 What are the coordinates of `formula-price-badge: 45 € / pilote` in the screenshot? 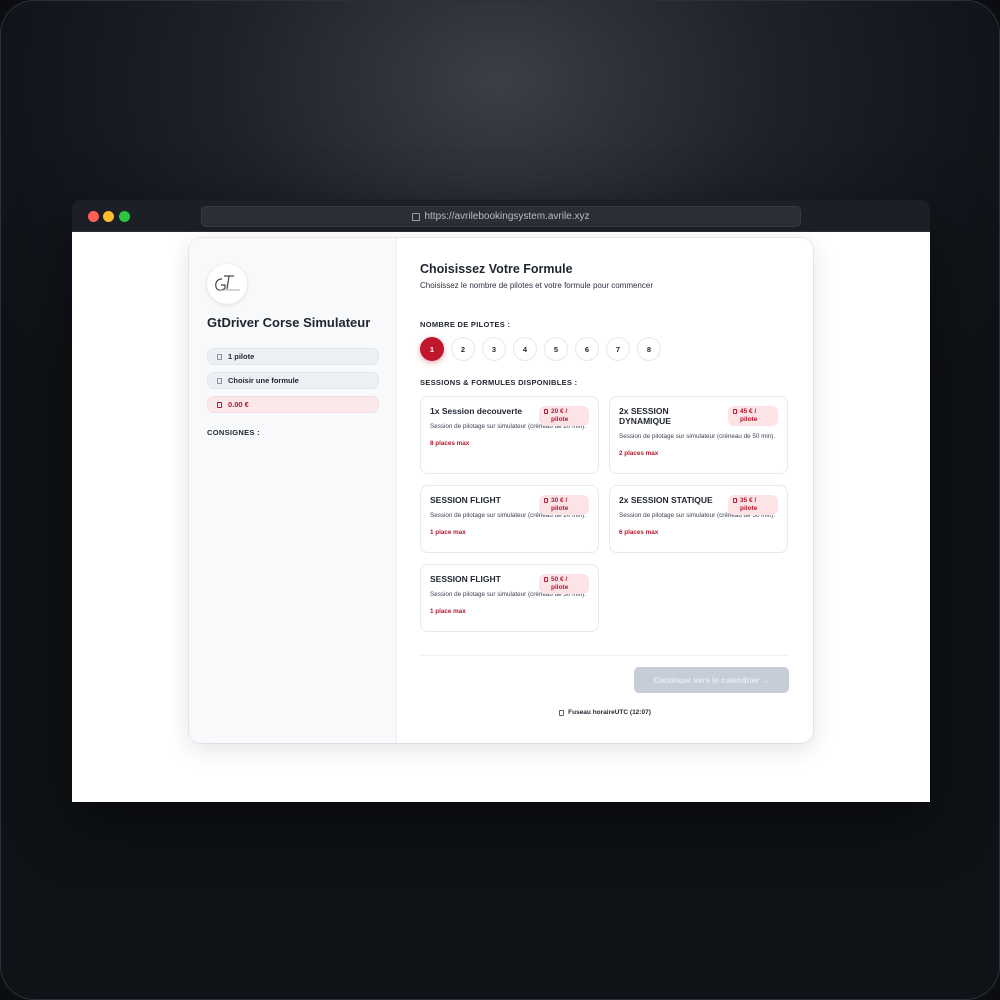 It's located at (753, 416).